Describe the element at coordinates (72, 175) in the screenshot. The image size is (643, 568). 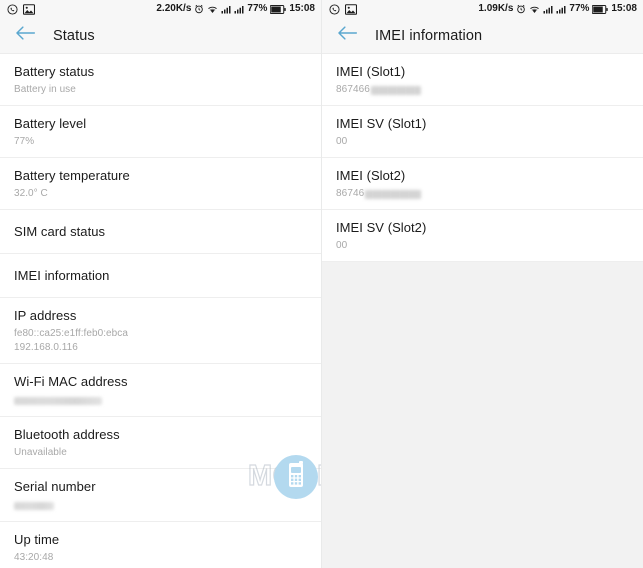
I see `list-item-title: Battery temperature` at that location.